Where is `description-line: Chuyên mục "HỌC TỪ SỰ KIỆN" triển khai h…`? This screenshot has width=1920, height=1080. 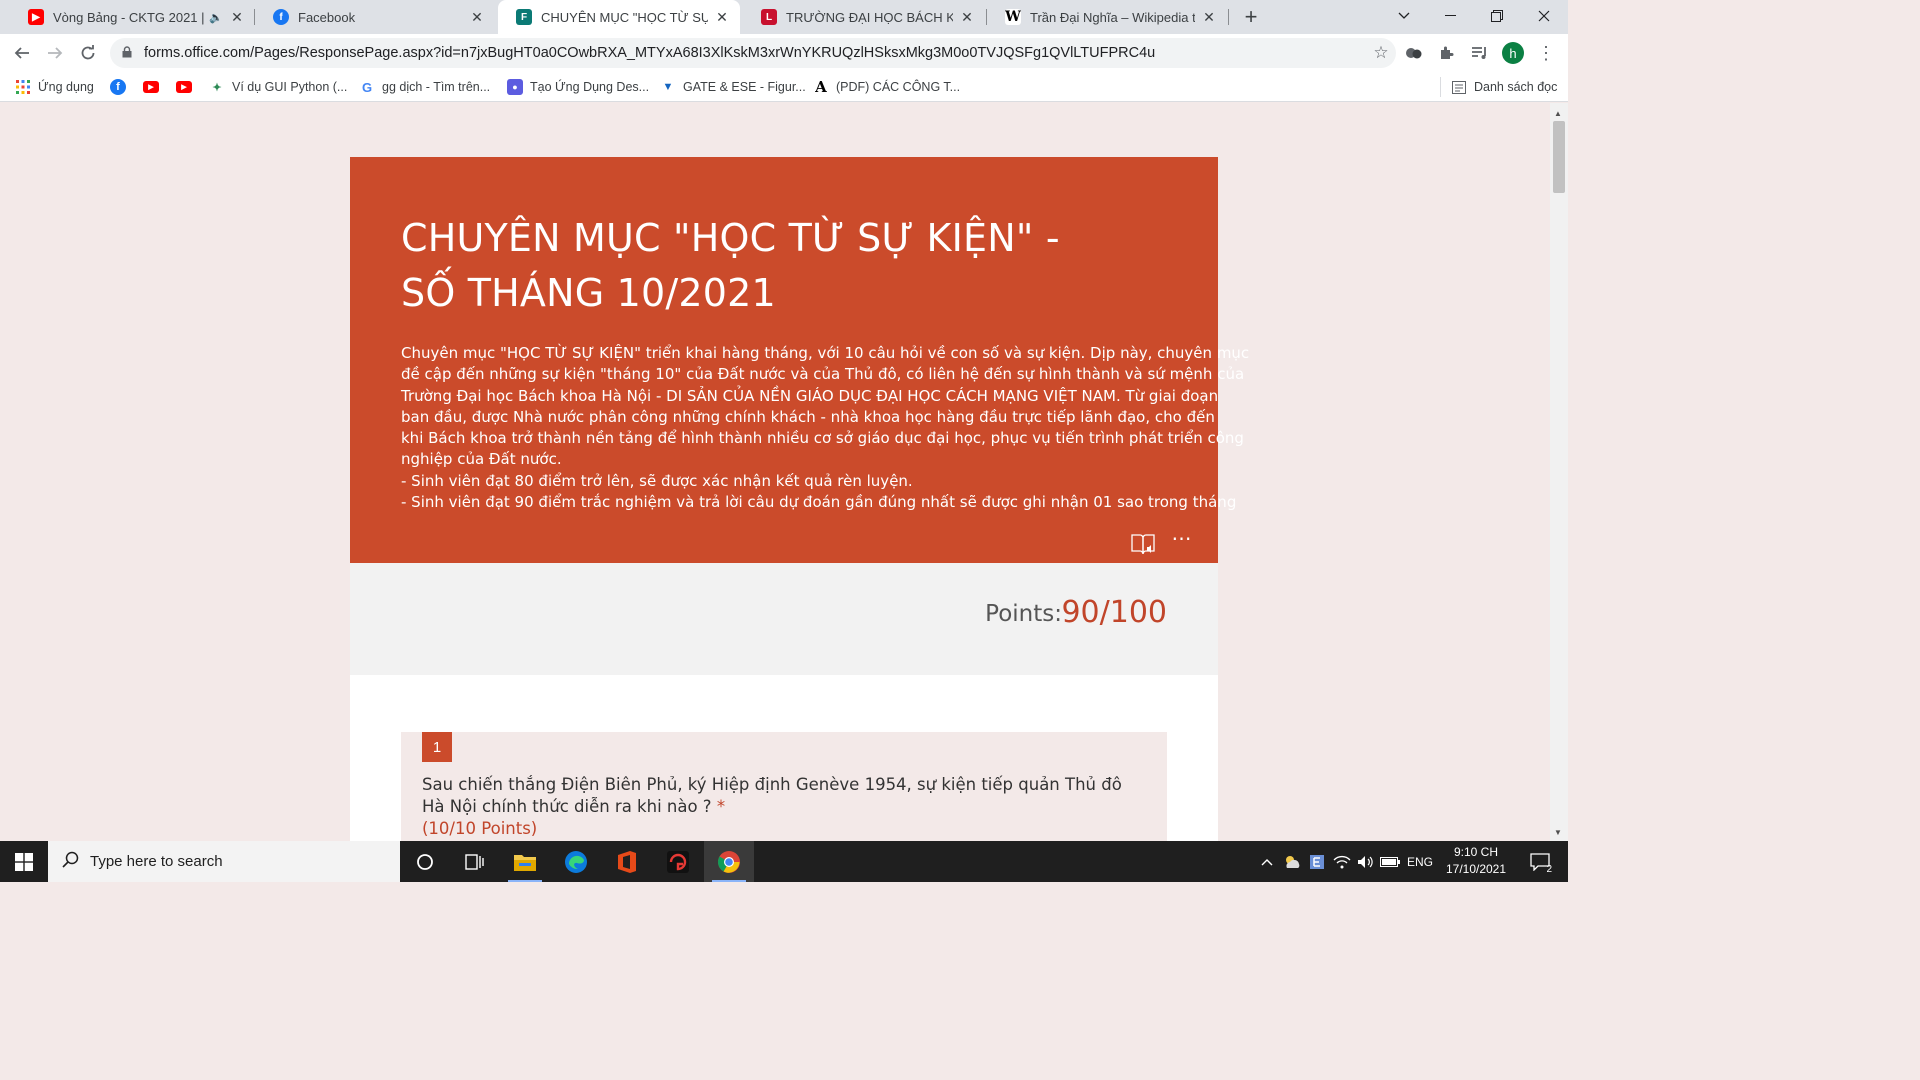
description-line: Chuyên mục "HỌC TỪ SỰ KIỆN" triển khai h… is located at coordinates (825, 353).